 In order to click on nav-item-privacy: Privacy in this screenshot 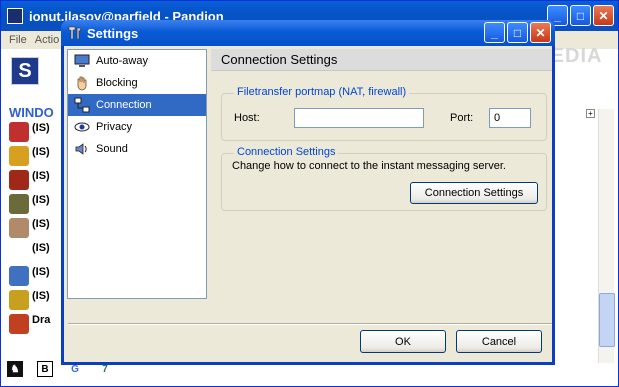, I will do `click(137, 127)`.